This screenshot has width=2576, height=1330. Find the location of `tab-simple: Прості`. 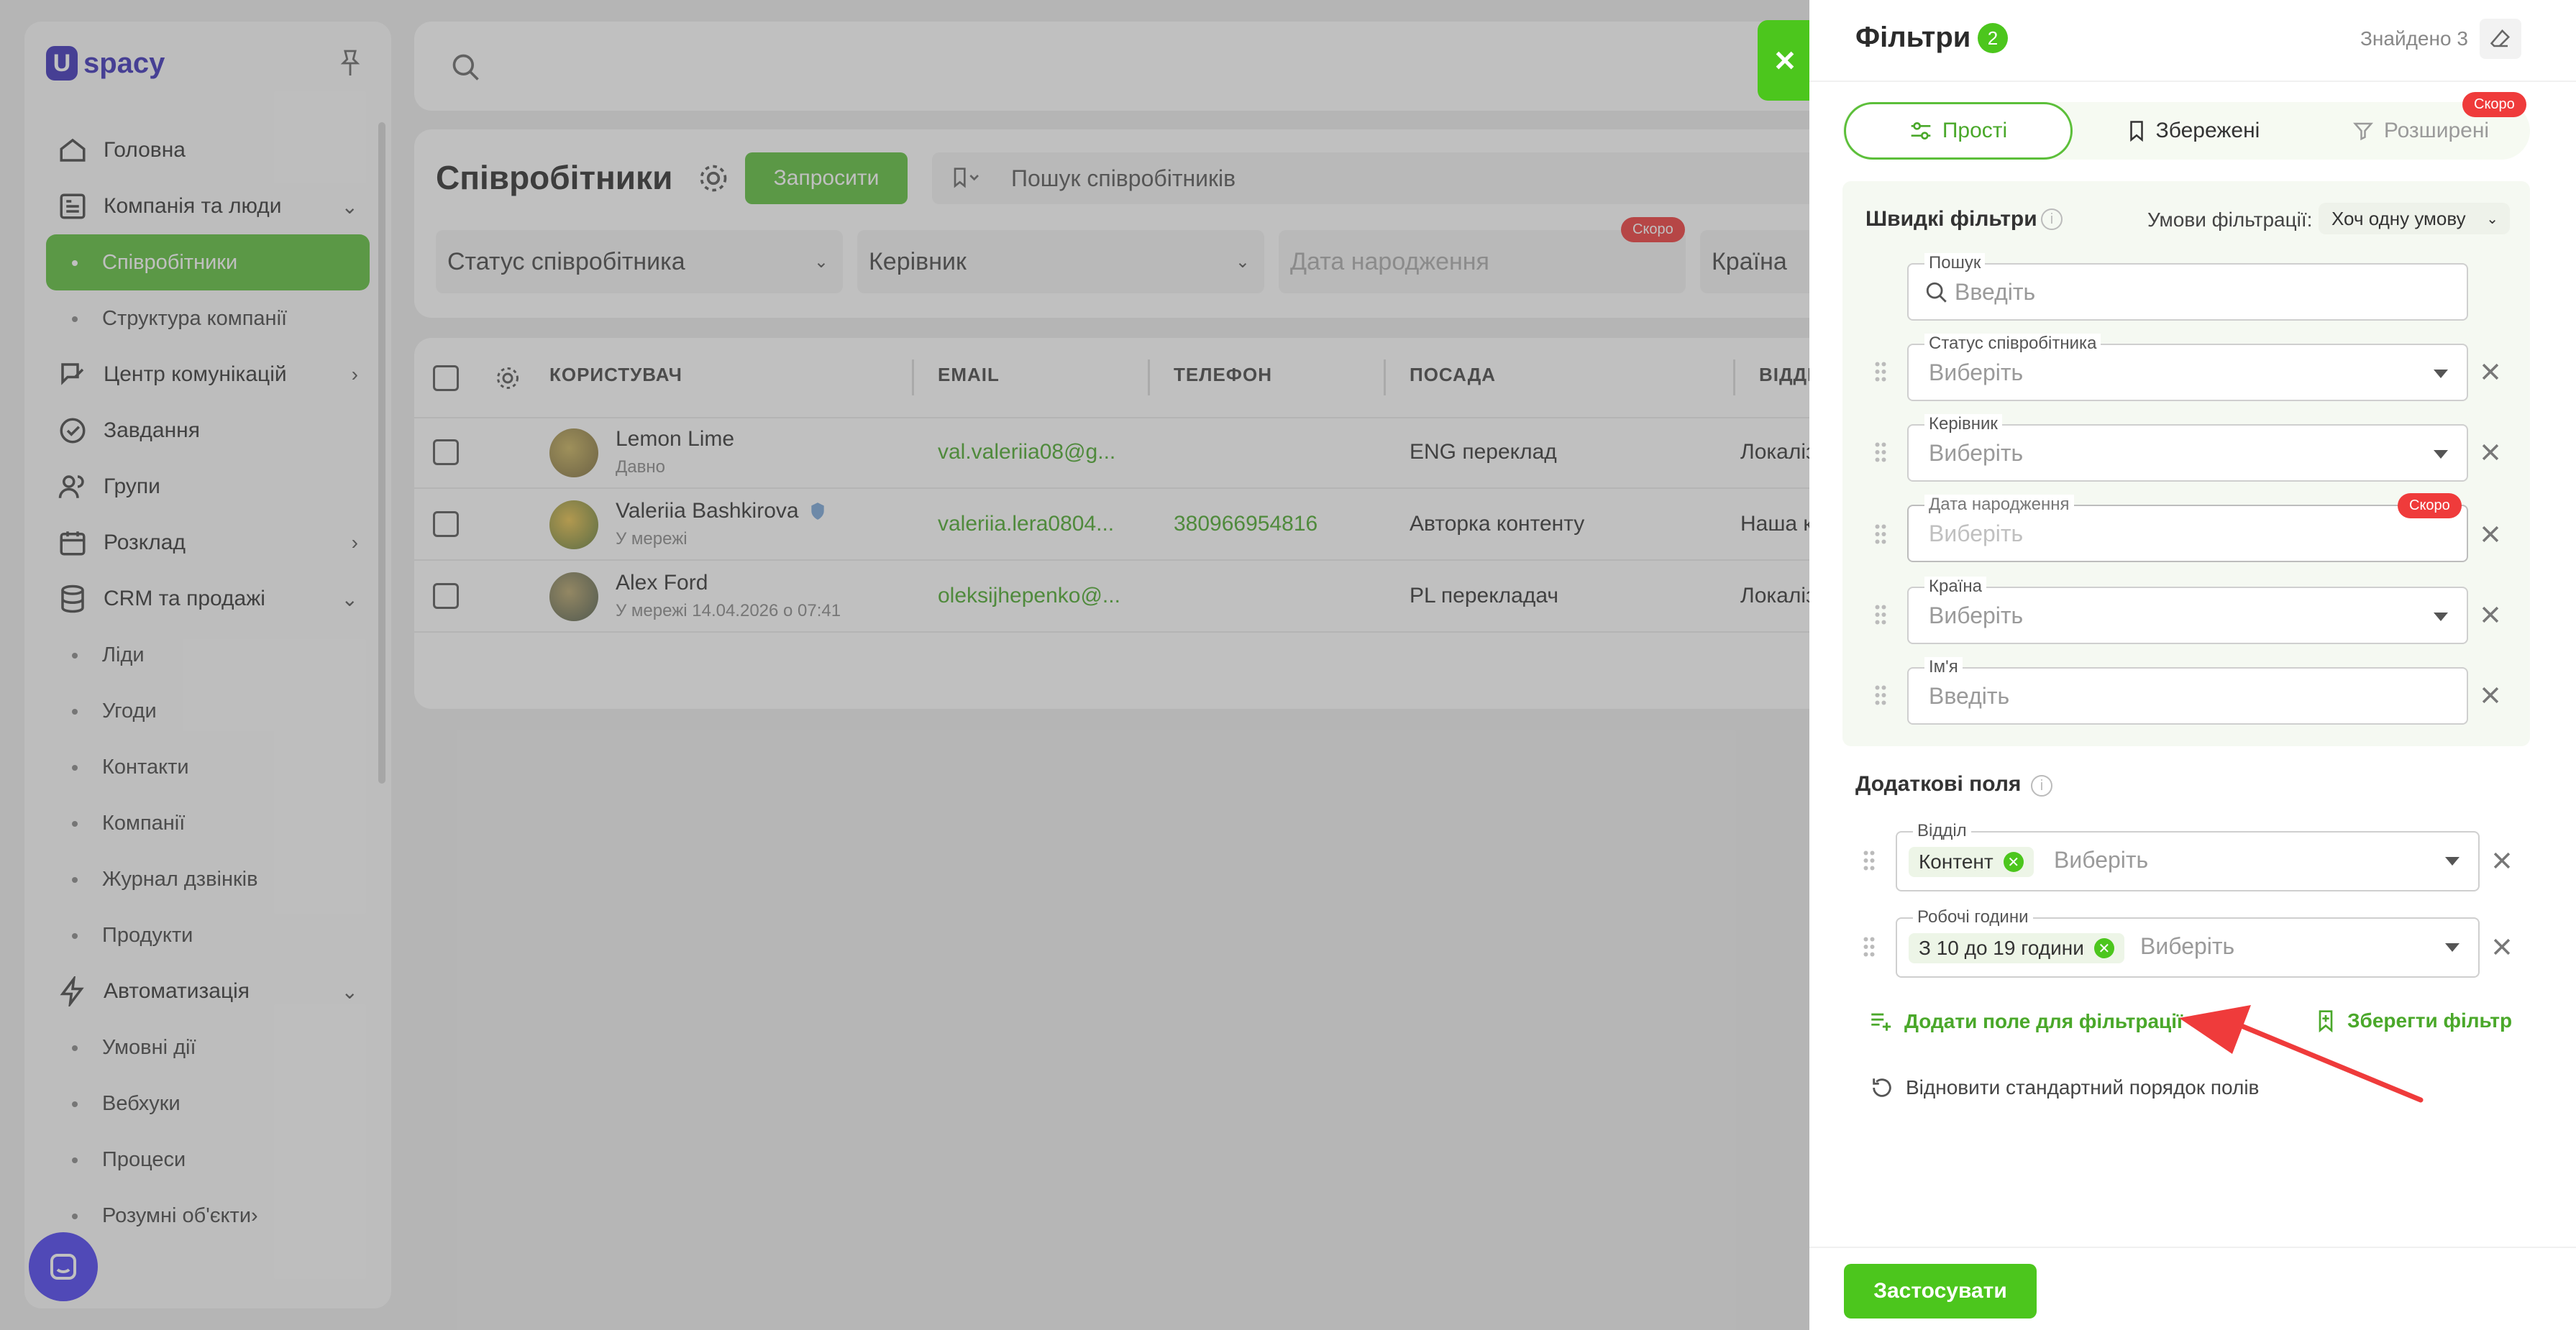

tab-simple: Прості is located at coordinates (1958, 131).